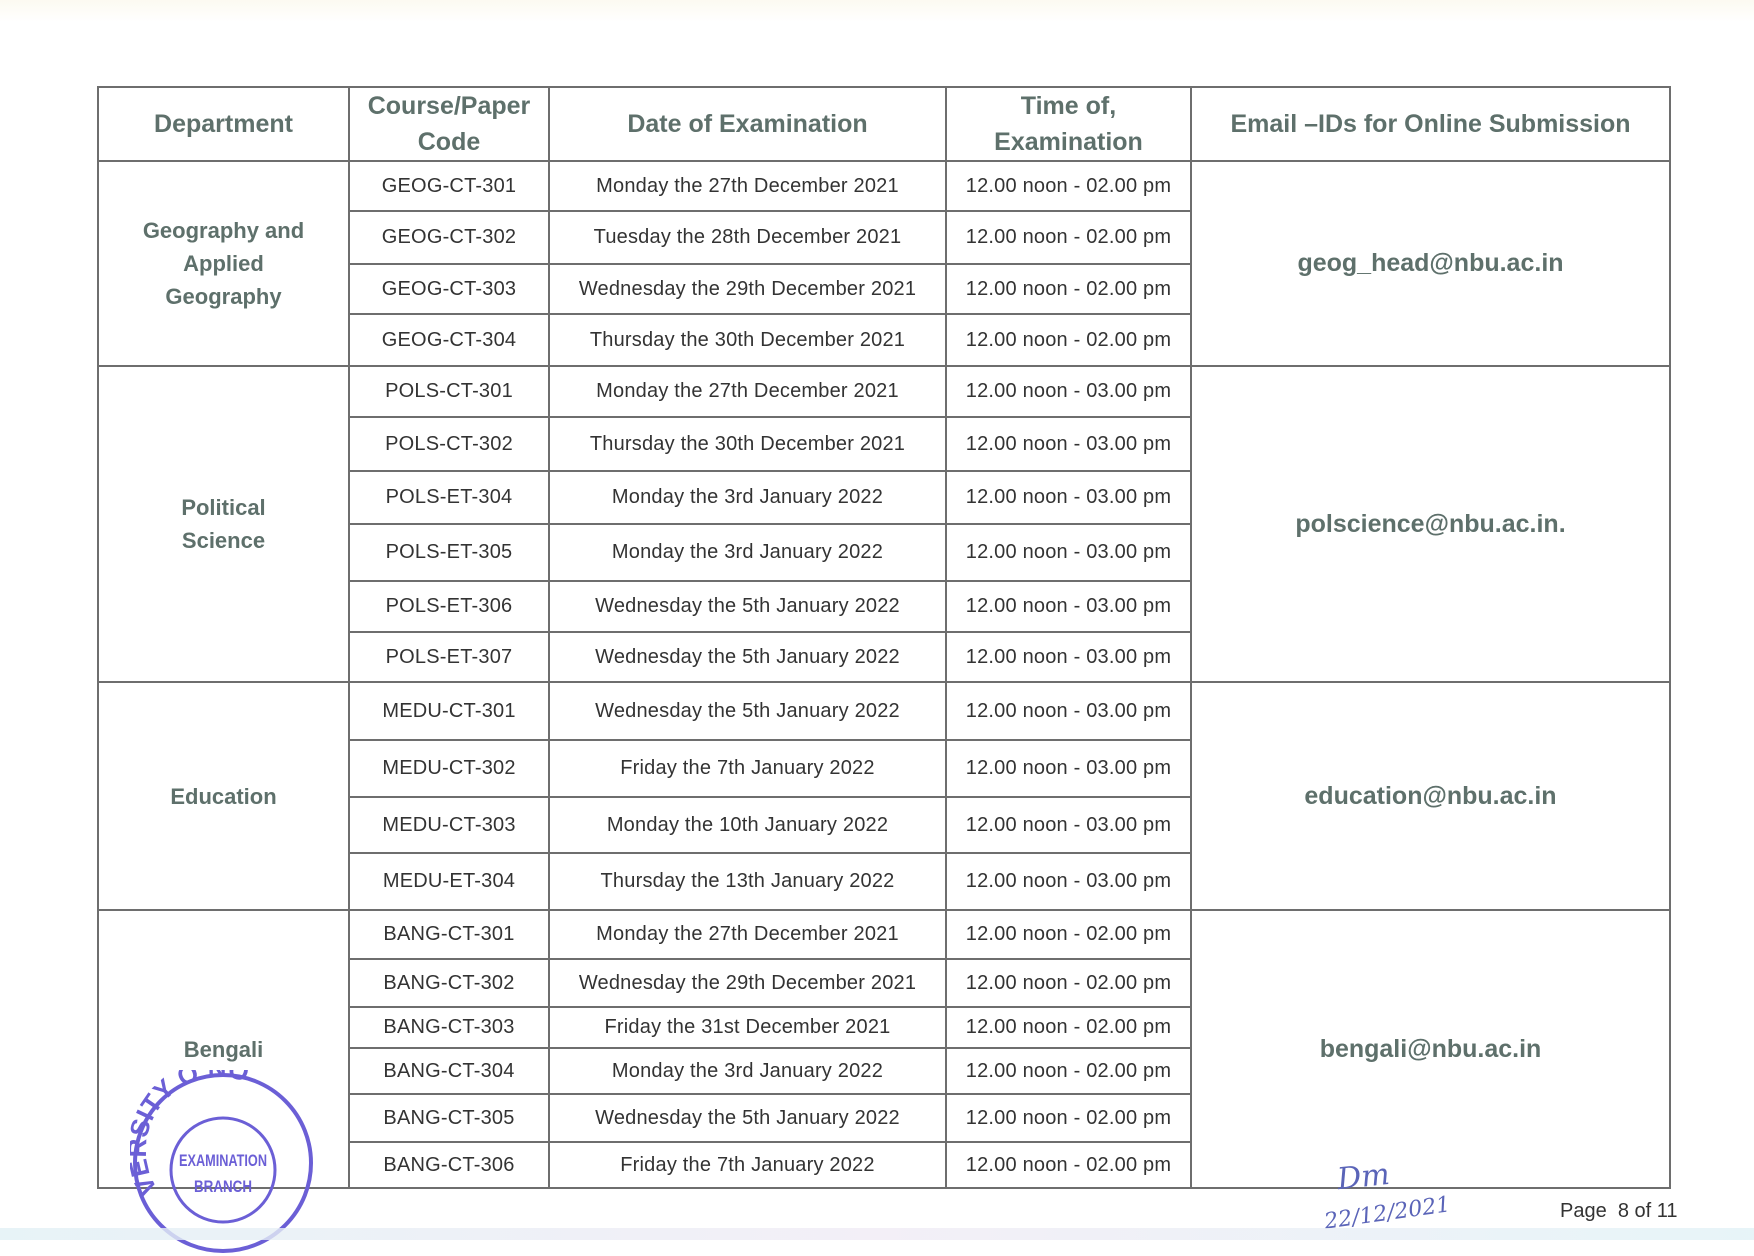 This screenshot has width=1754, height=1256. I want to click on department-name: Bengali, so click(223, 1049).